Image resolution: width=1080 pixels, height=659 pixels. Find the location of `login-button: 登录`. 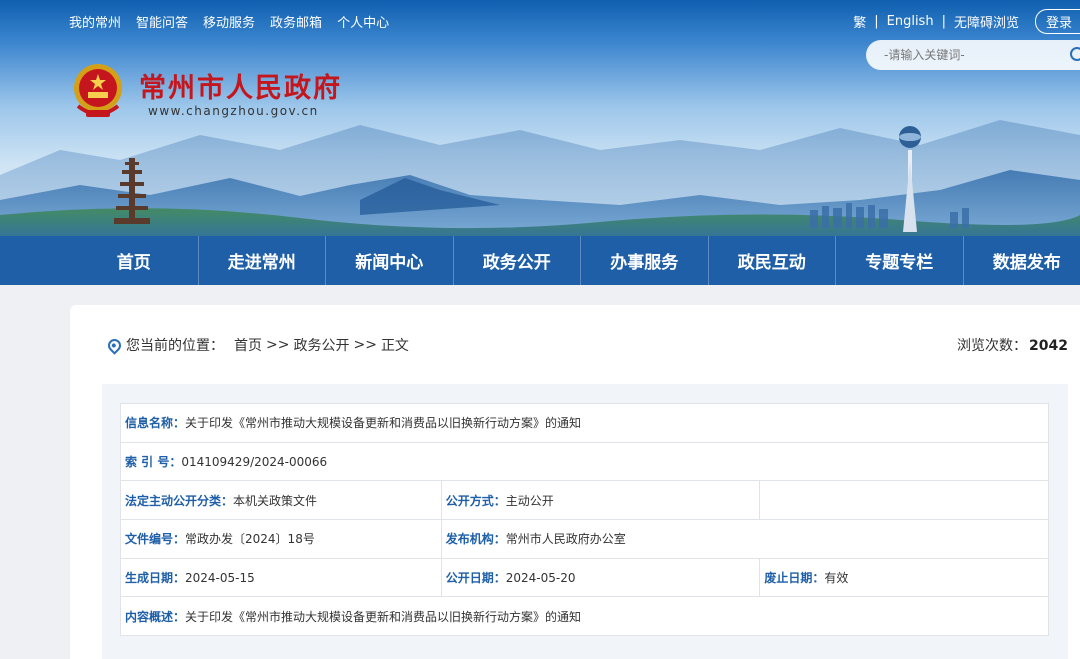

login-button: 登录 is located at coordinates (1057, 21).